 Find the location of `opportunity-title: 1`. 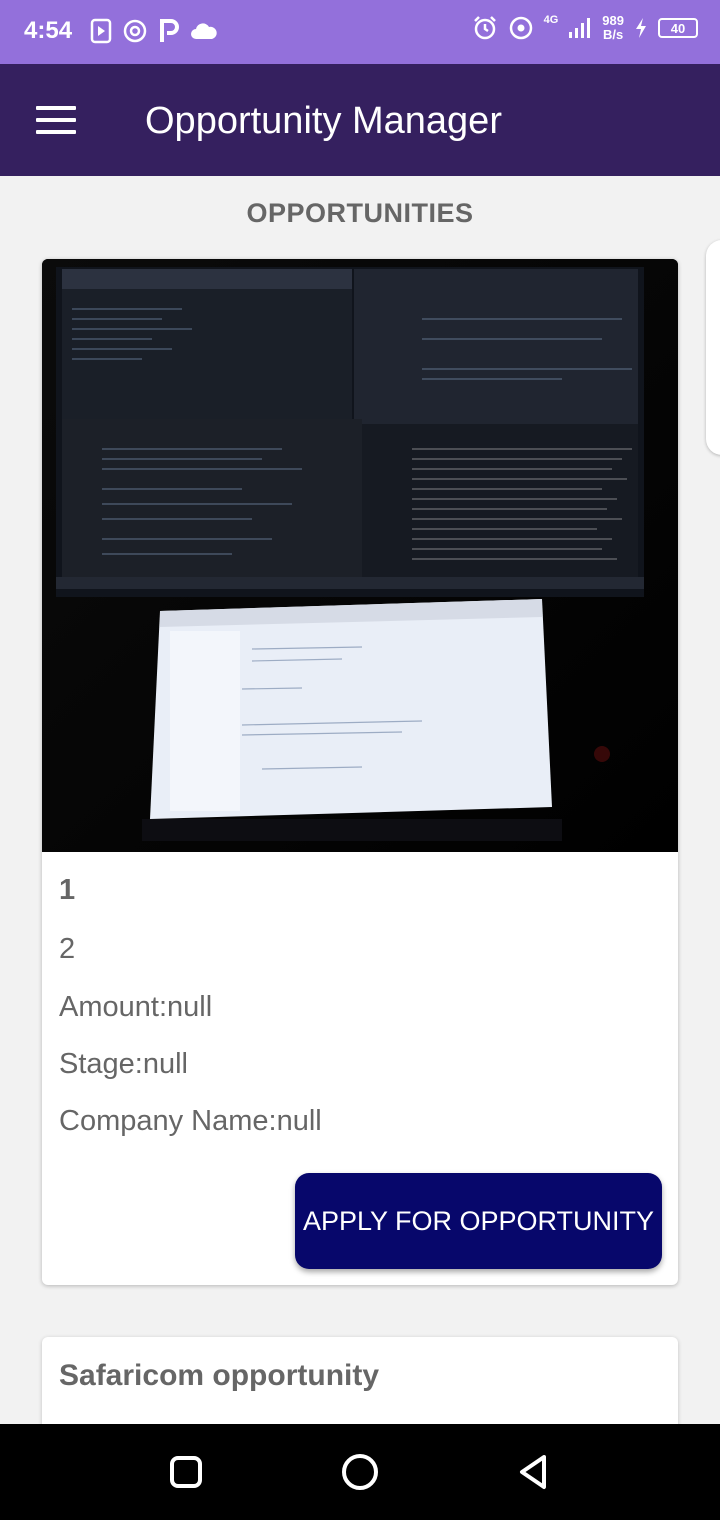

opportunity-title: 1 is located at coordinates (67, 890).